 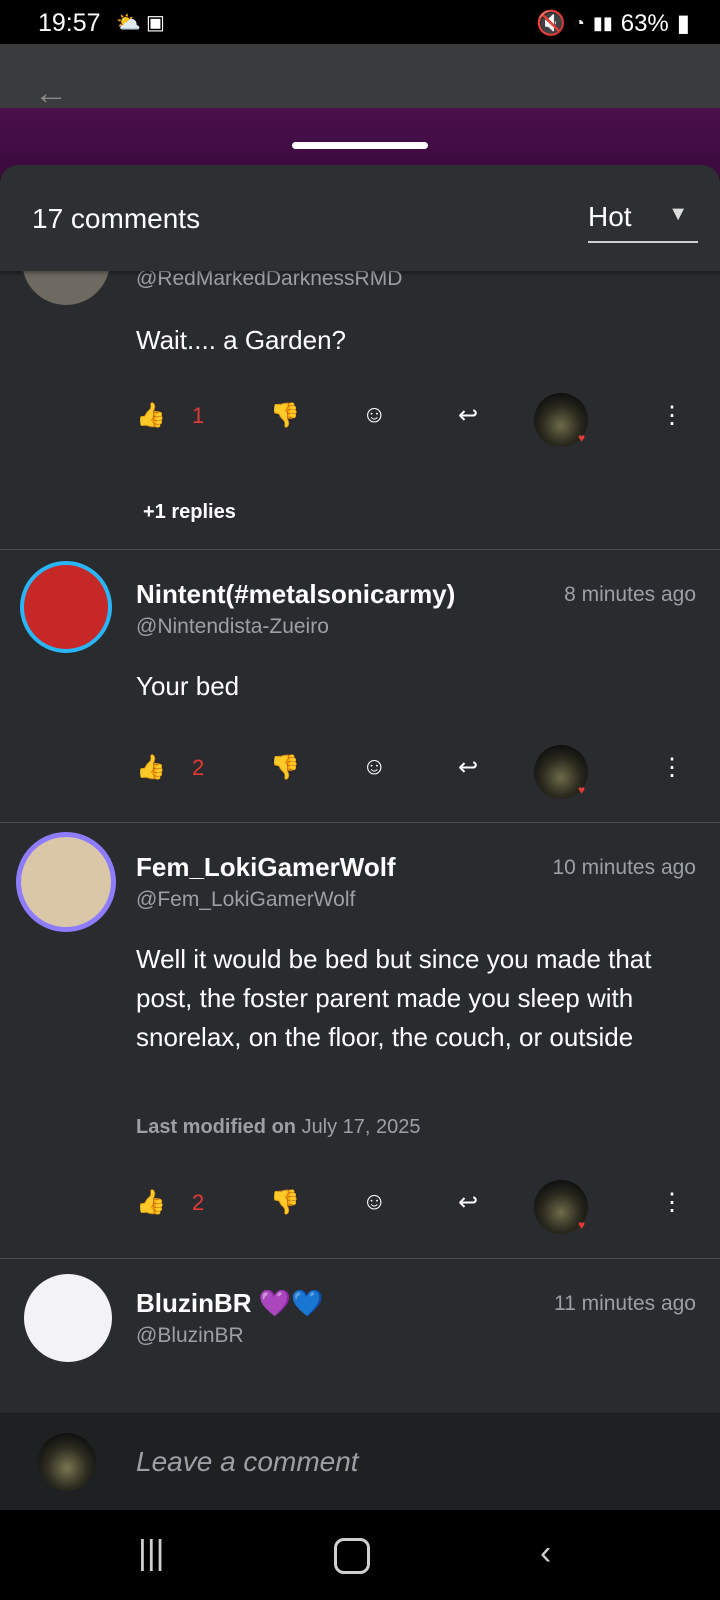 I want to click on last-modified: Last modified on July 17, 2025, so click(x=278, y=1127).